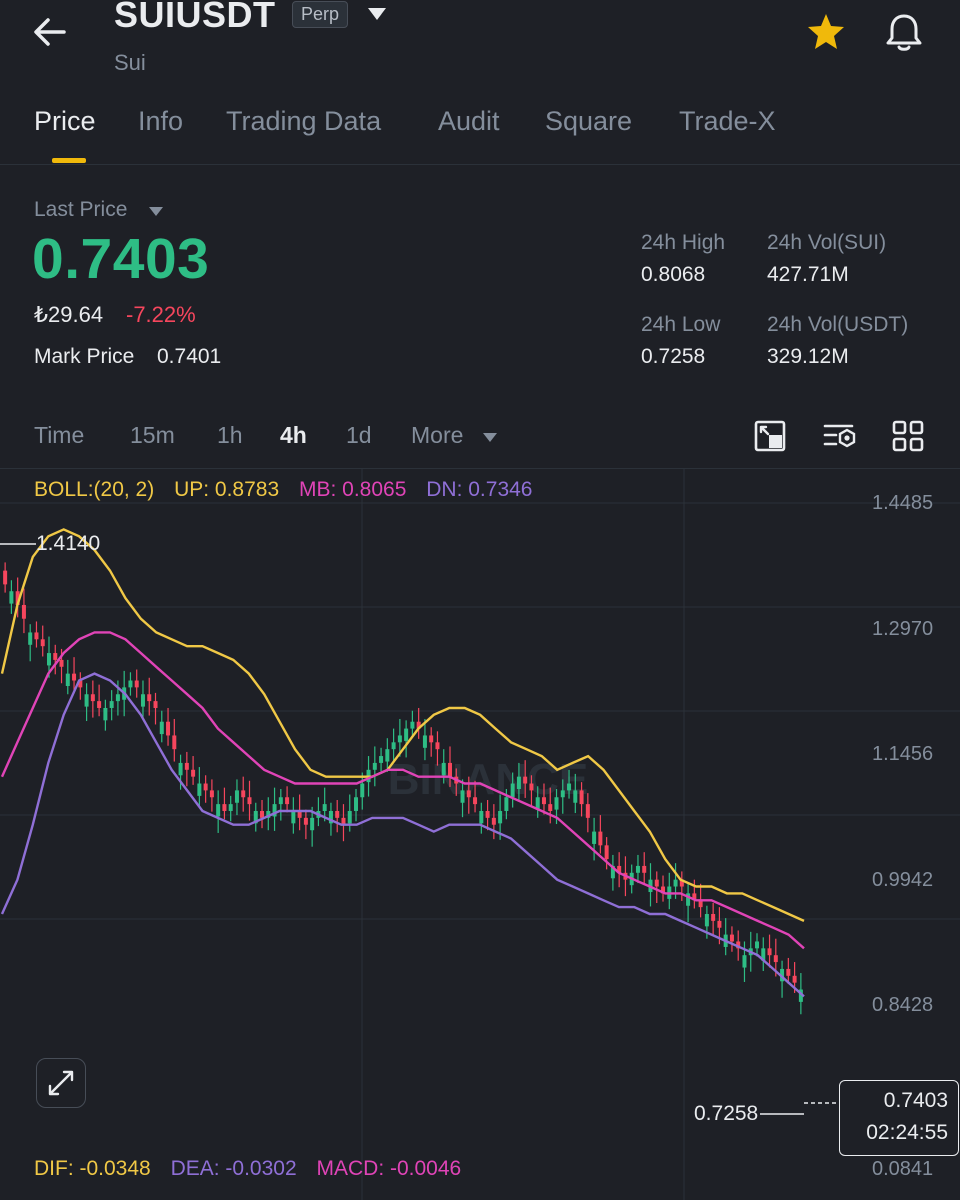 The image size is (960, 1200). Describe the element at coordinates (303, 121) in the screenshot. I see `tab-trading-data: Trading Data` at that location.